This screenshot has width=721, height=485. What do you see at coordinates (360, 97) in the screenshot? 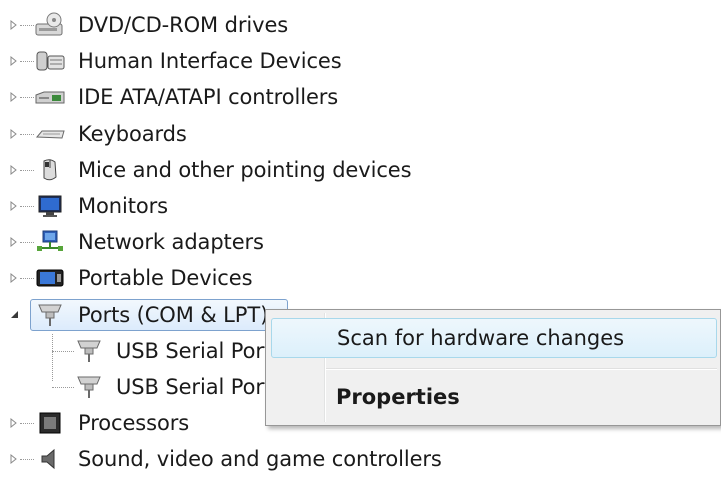
I see `tree-item-ide-controllers: IDE ATA/ATAPI controllers` at bounding box center [360, 97].